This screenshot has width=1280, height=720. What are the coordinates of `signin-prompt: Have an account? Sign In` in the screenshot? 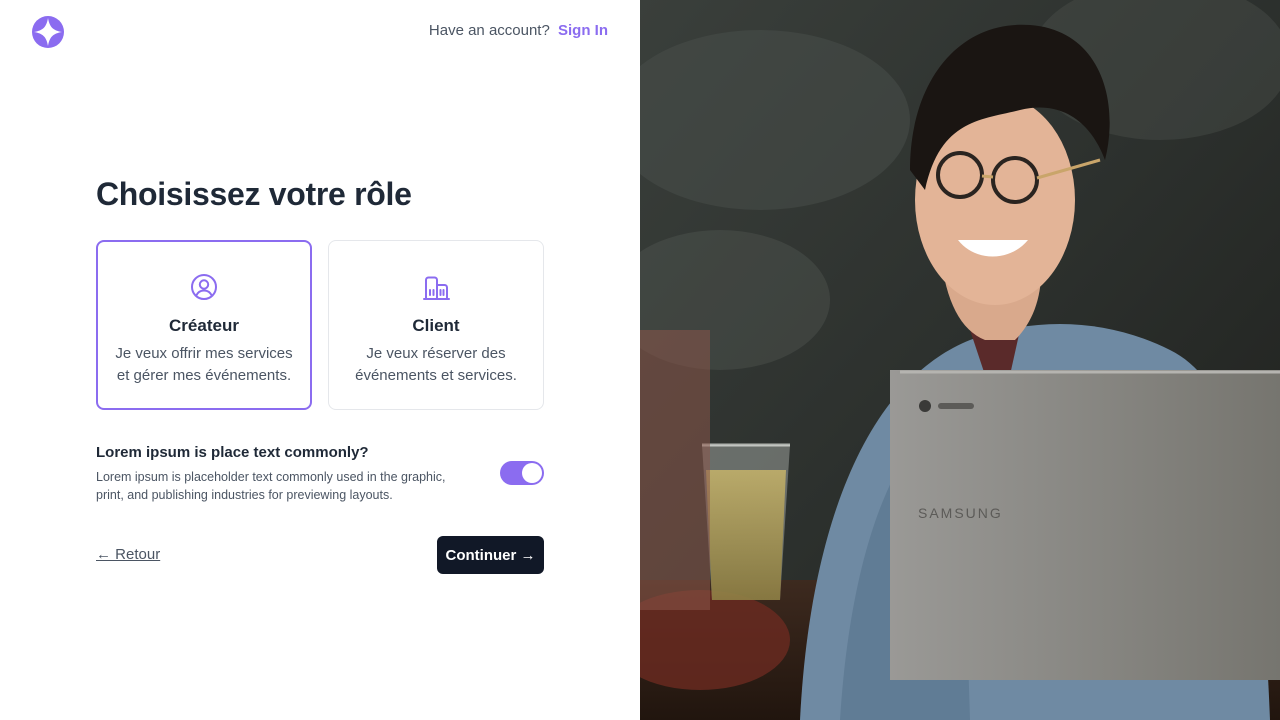 It's located at (518, 30).